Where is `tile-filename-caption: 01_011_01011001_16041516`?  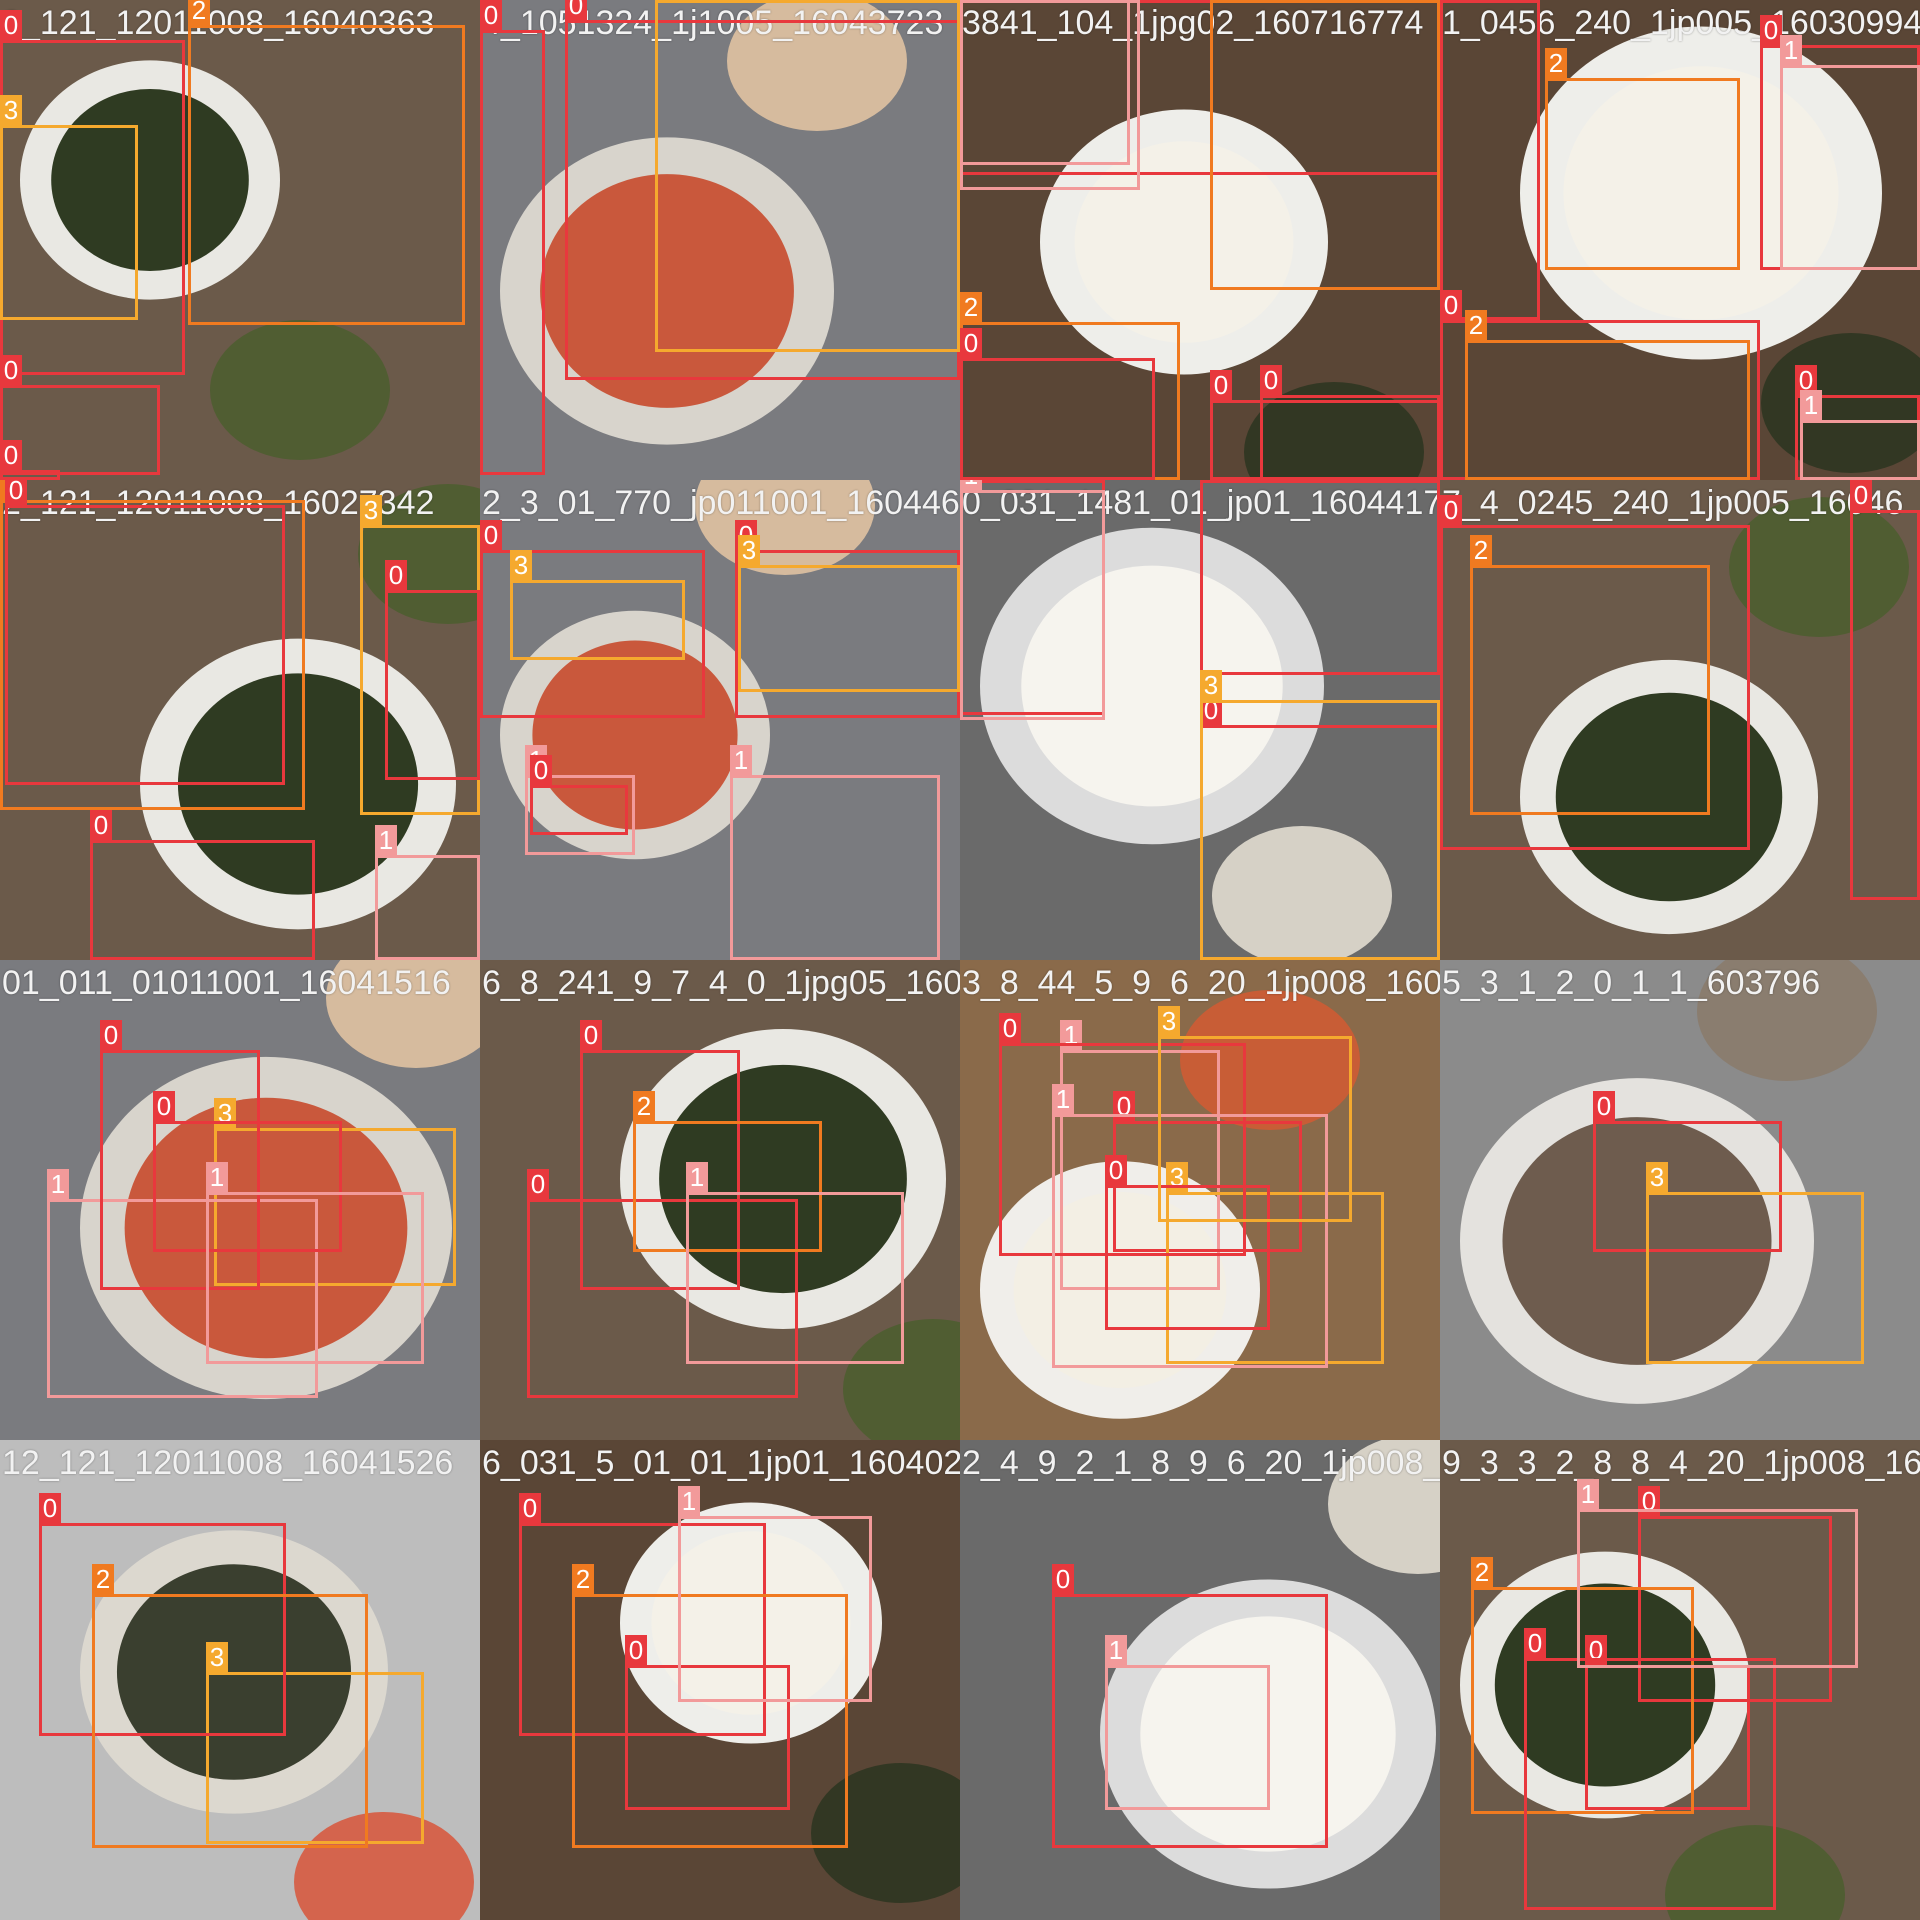
tile-filename-caption: 01_011_01011001_16041516 is located at coordinates (226, 983).